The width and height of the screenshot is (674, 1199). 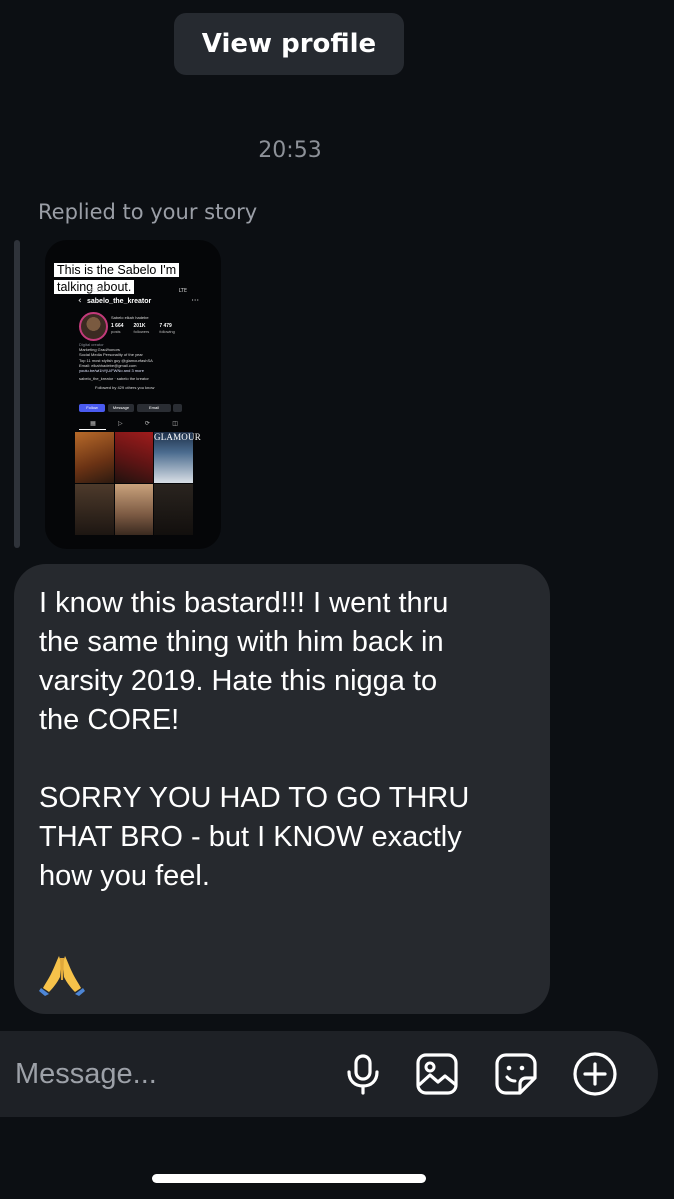 What do you see at coordinates (92, 429) in the screenshot?
I see `mini-tab-underline` at bounding box center [92, 429].